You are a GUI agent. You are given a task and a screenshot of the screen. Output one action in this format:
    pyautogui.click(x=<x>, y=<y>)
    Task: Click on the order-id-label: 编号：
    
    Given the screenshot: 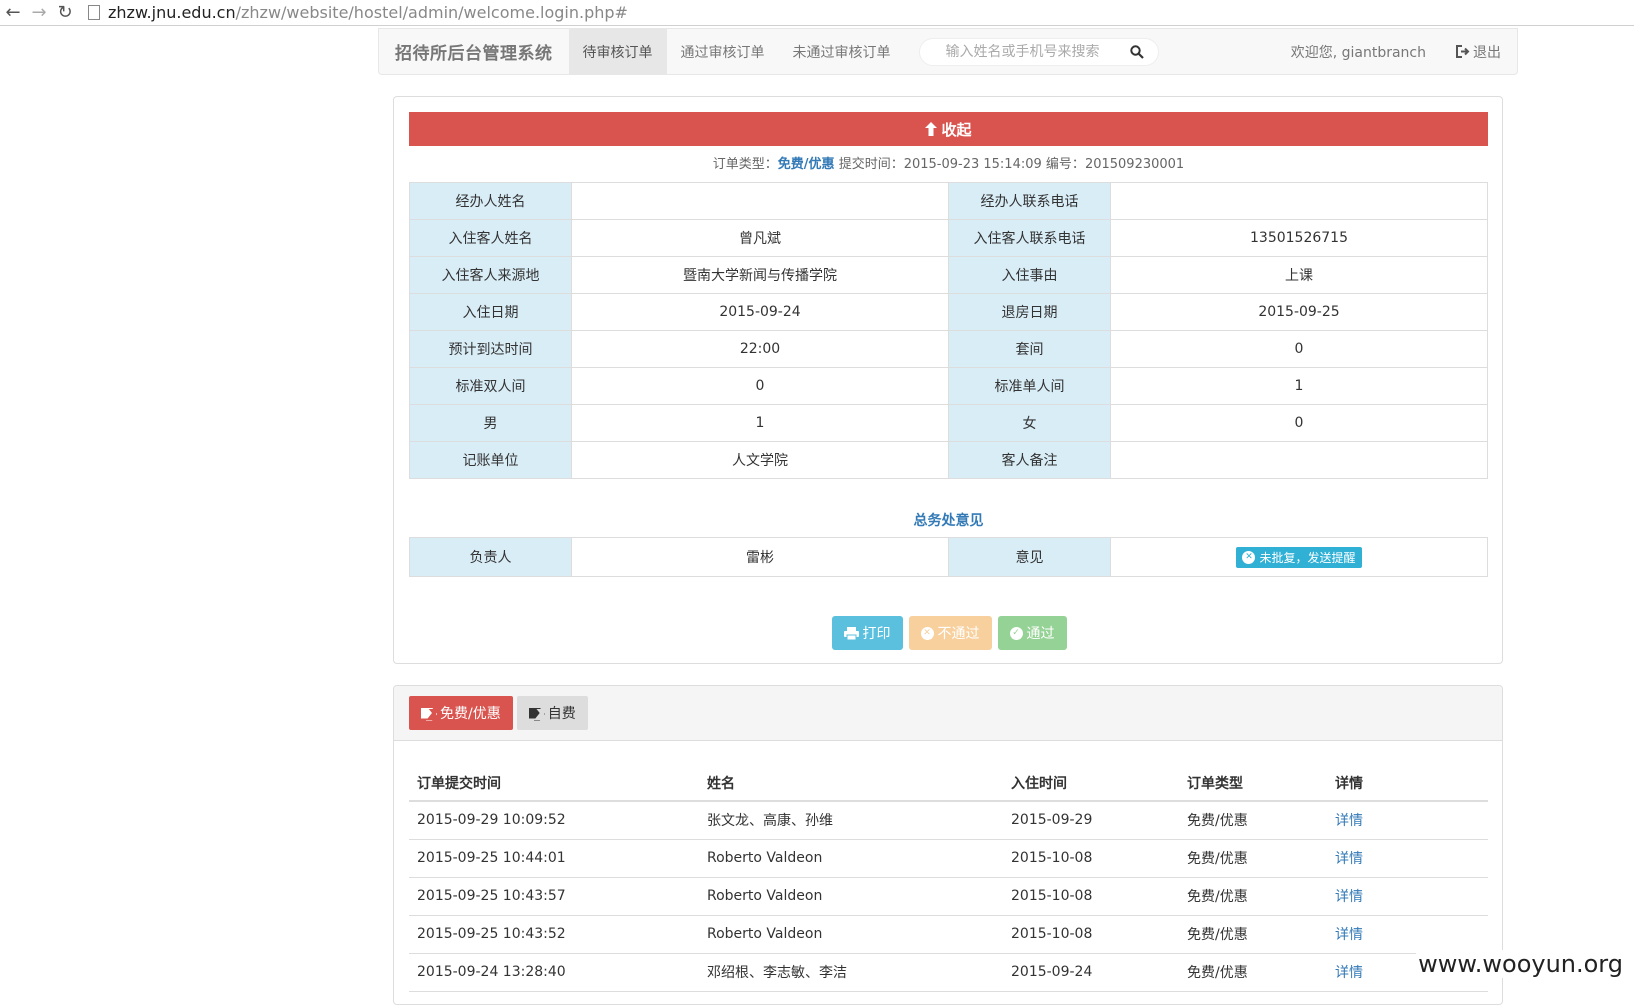 What is the action you would take?
    pyautogui.click(x=1065, y=164)
    